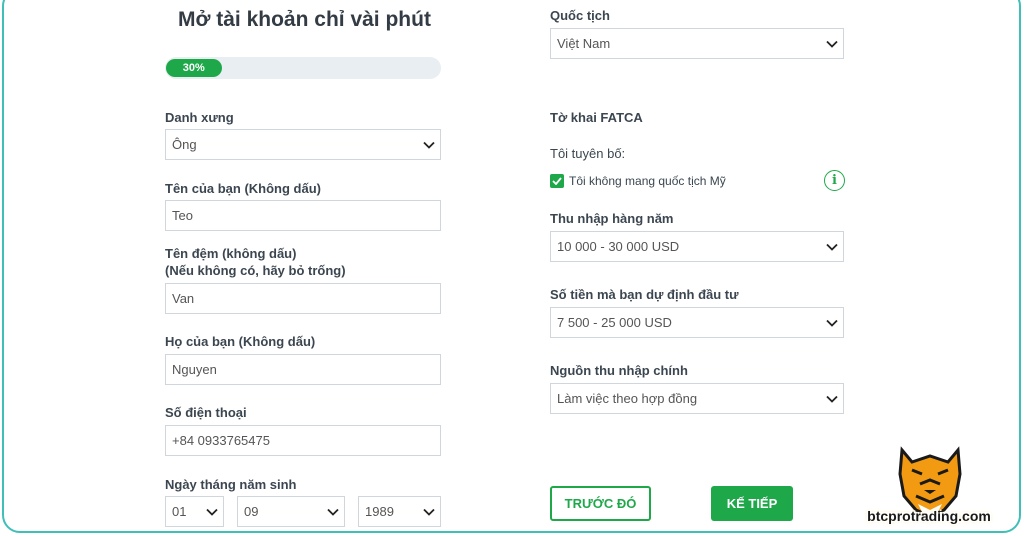 This screenshot has height=536, width=1024. What do you see at coordinates (644, 294) in the screenshot?
I see `investment-amount-label: Số tiền mà bạn dự định đầu tư` at bounding box center [644, 294].